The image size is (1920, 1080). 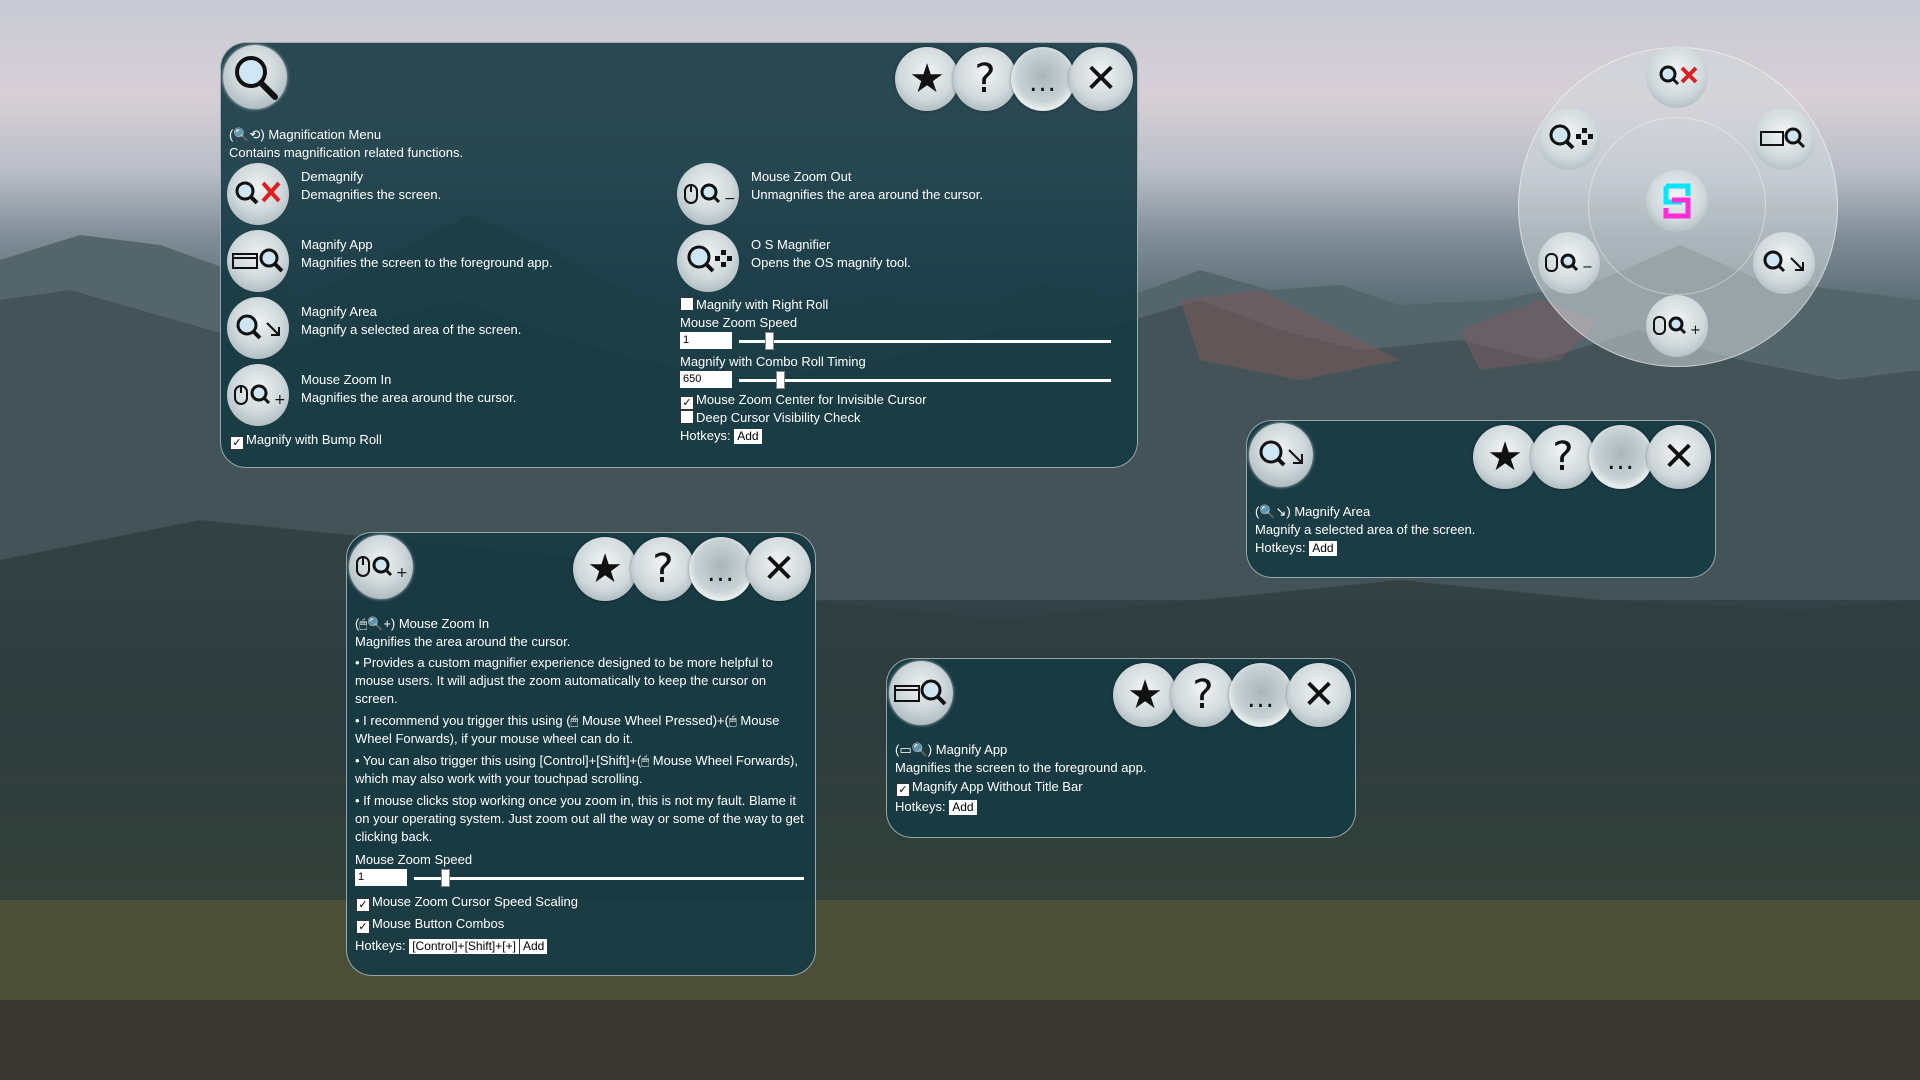 I want to click on radial-mouse-zoom-in-button: +, so click(x=1677, y=326).